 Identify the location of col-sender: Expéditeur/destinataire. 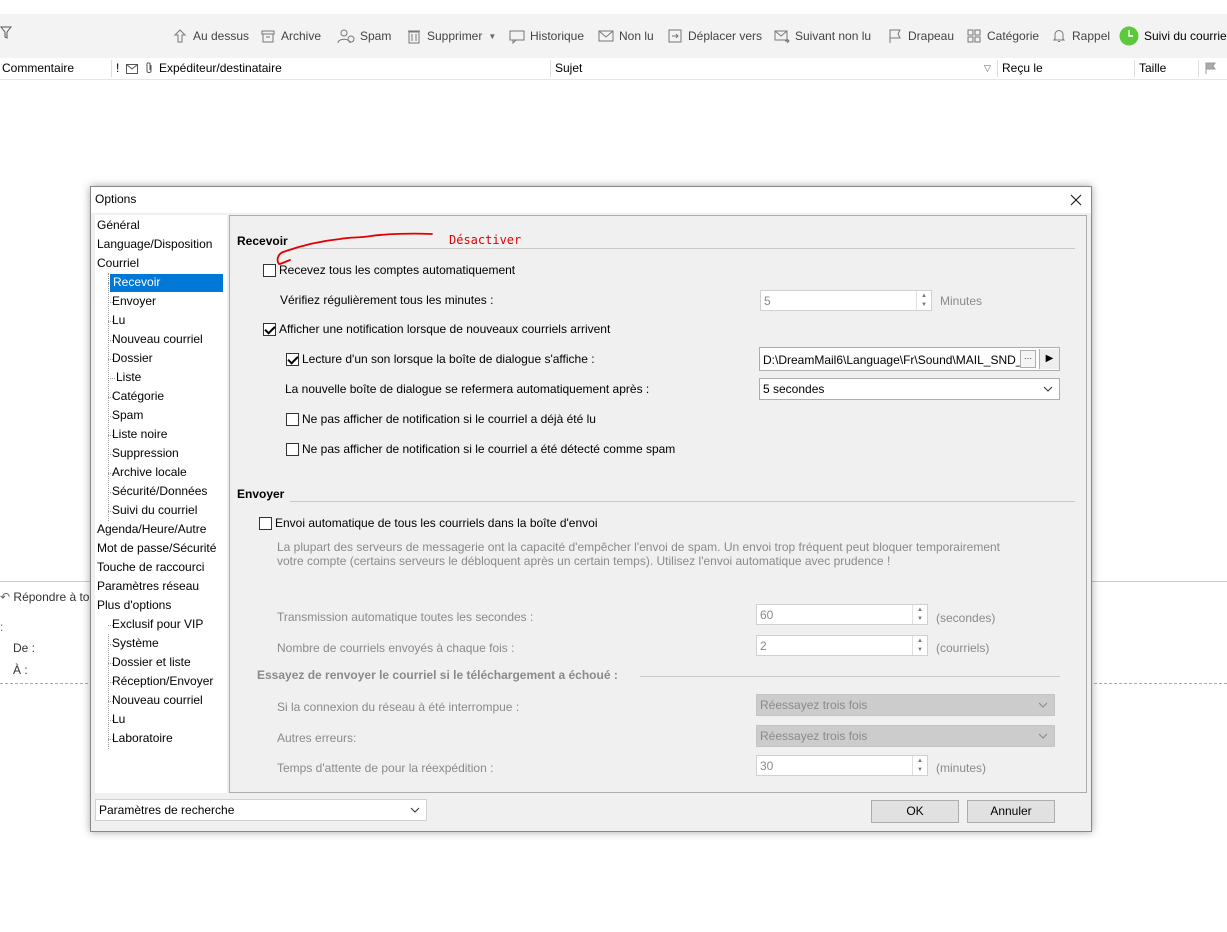
(220, 68).